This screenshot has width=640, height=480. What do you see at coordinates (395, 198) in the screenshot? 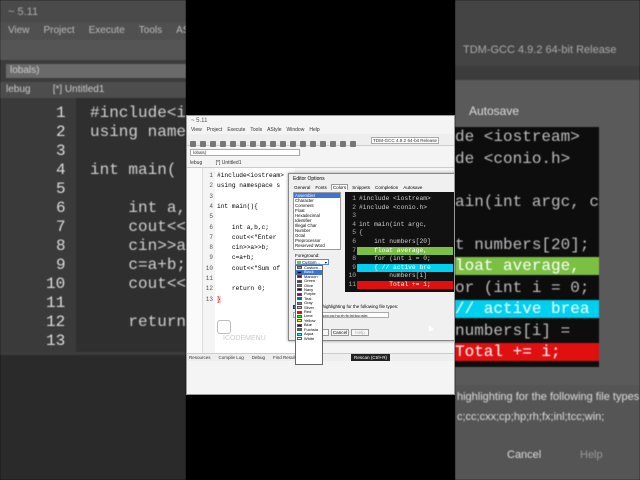
I see `preview-code-line: #include <iostream>` at bounding box center [395, 198].